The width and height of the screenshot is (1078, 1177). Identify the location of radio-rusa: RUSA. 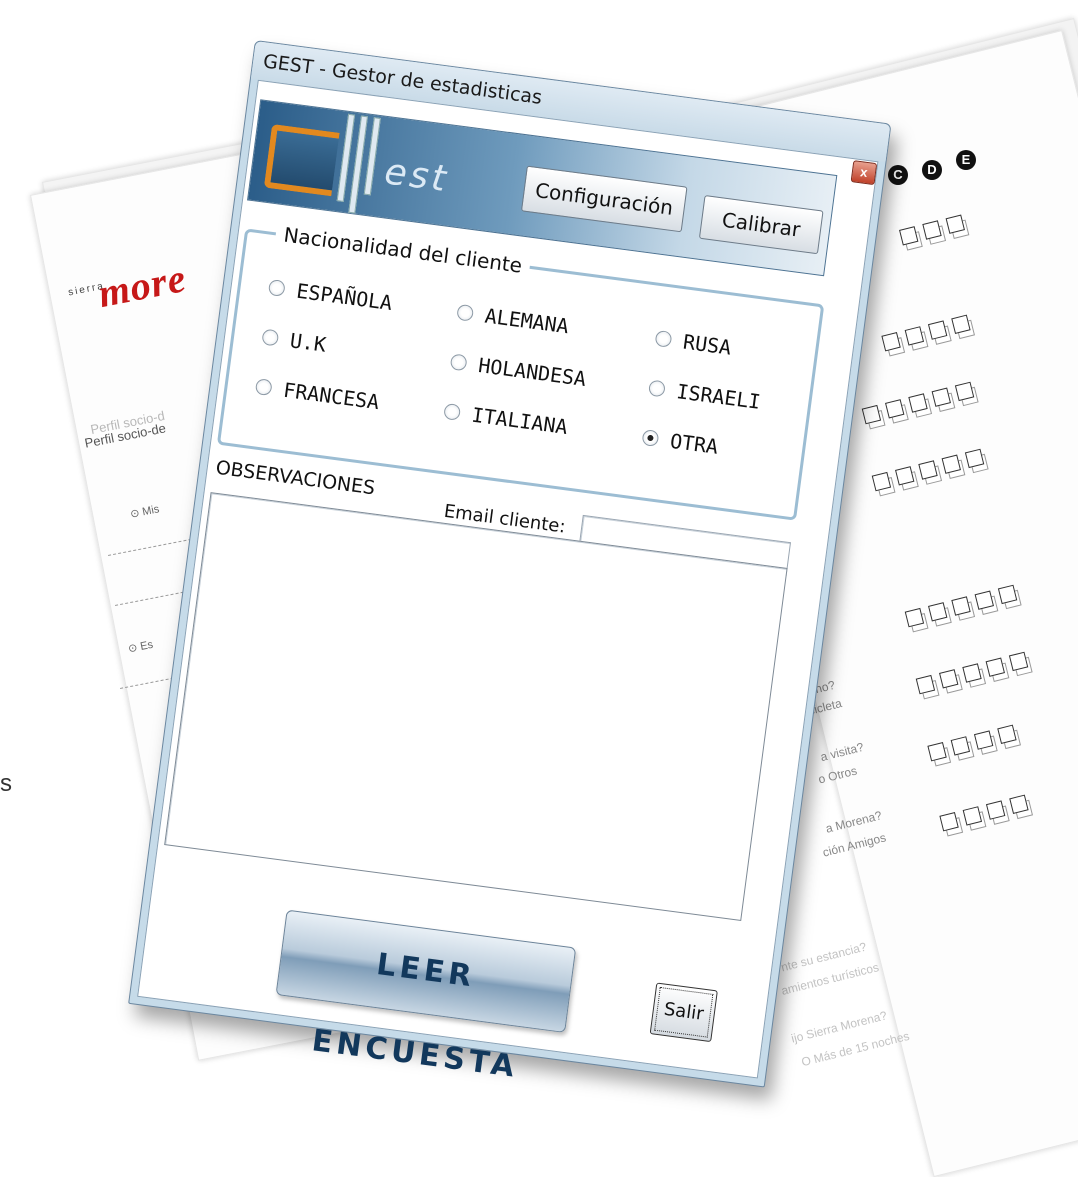
(693, 343).